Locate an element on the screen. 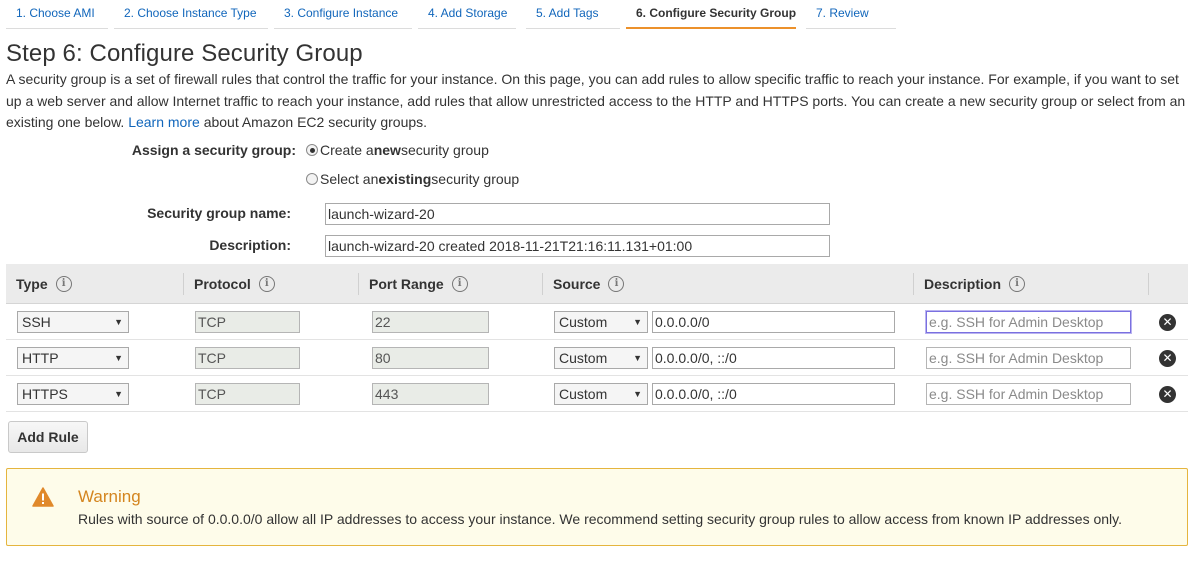 Image resolution: width=1198 pixels, height=575 pixels. rule-type-value: HTTP is located at coordinates (40, 358).